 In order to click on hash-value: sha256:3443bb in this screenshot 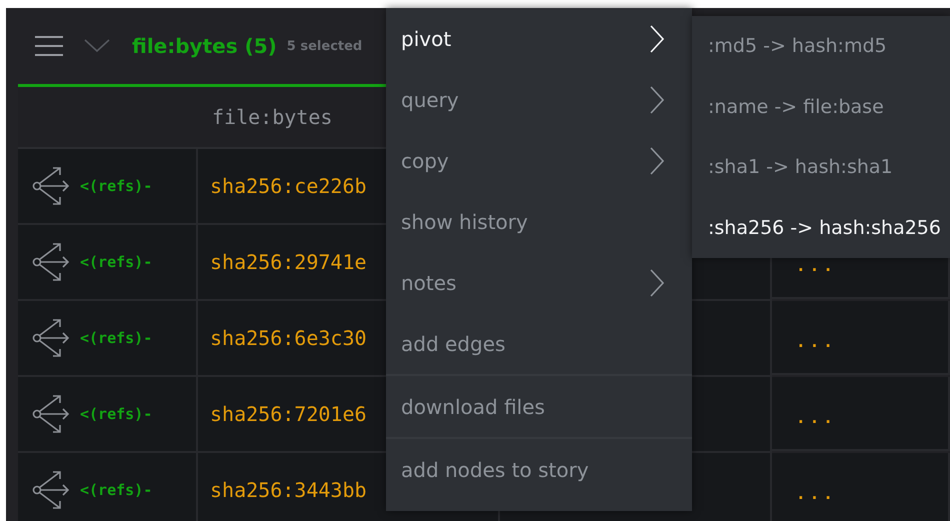, I will do `click(288, 490)`.